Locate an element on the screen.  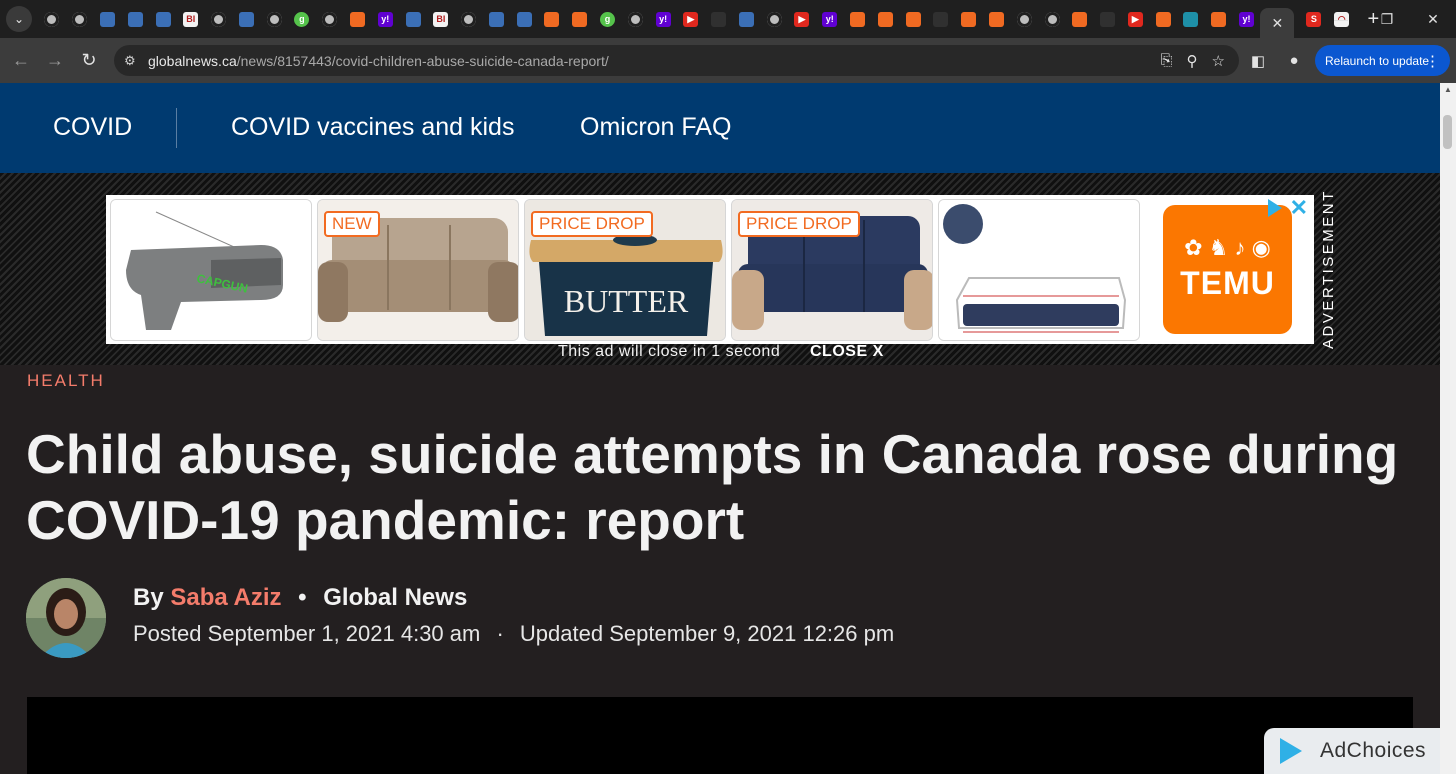
topic-link-covid: COVID is located at coordinates (92, 127).